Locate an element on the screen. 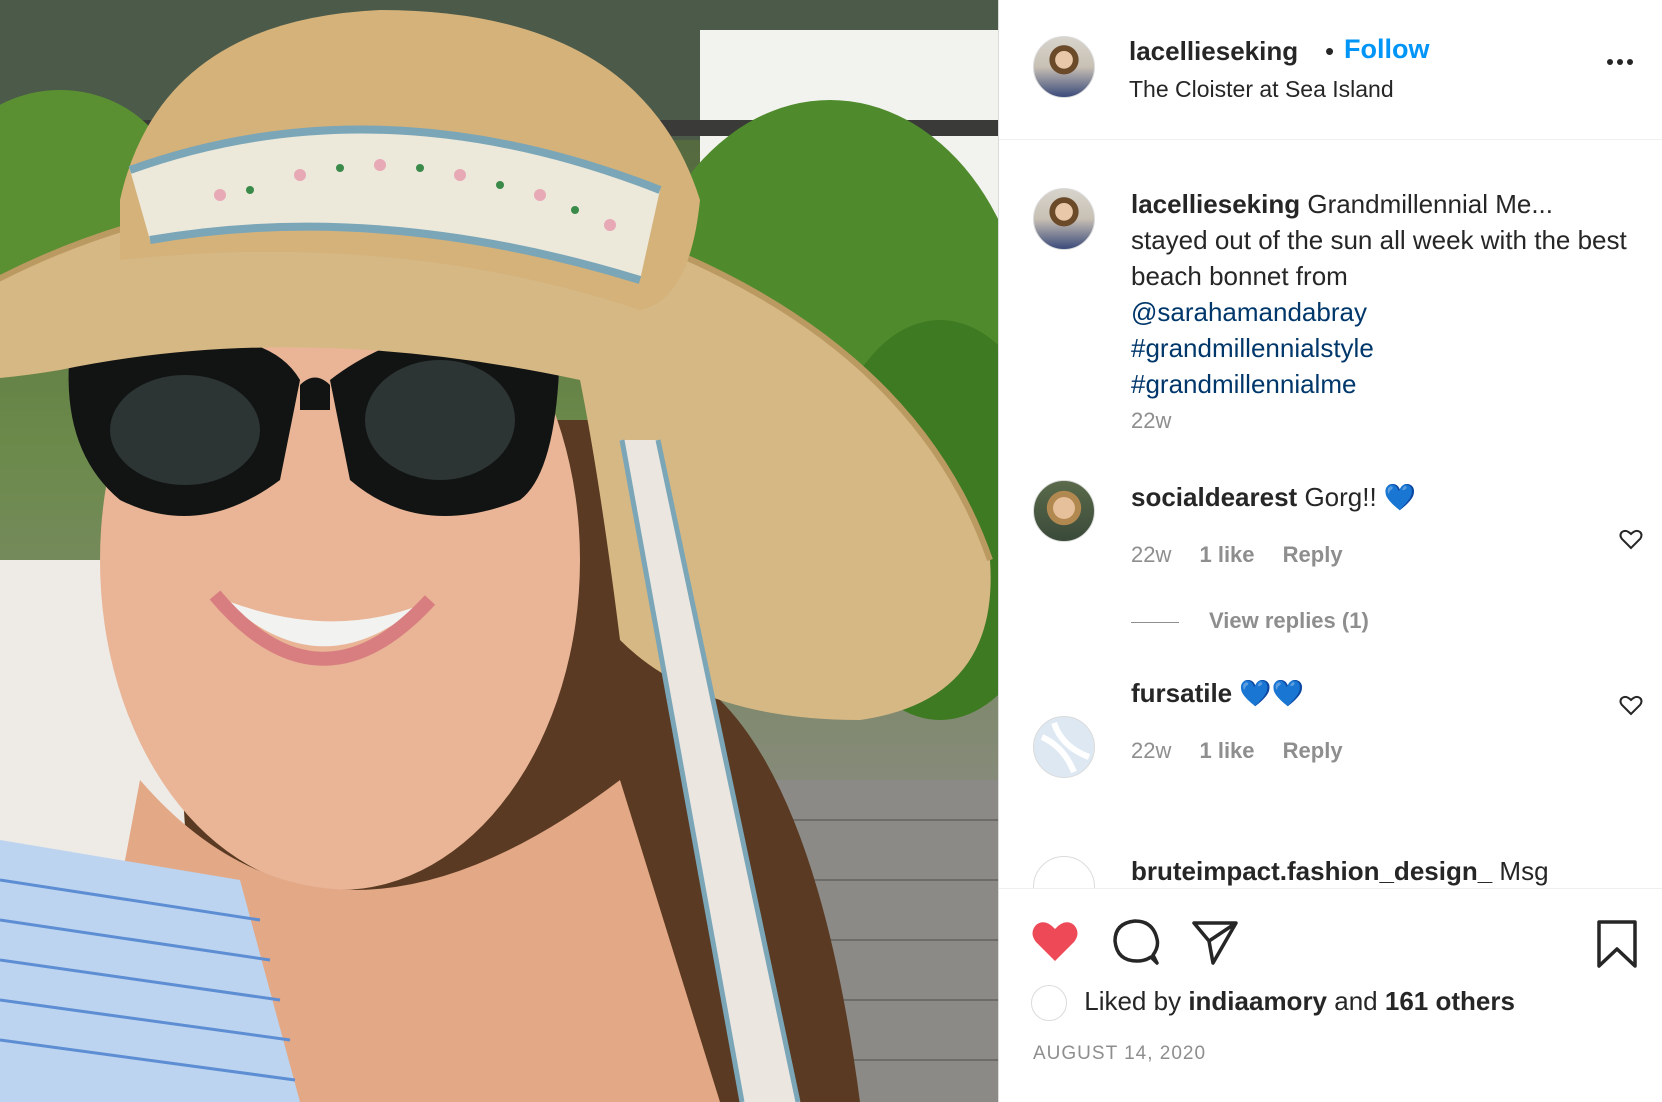  likes-summary: Liked by indiaamory and 161 others is located at coordinates (1273, 1003).